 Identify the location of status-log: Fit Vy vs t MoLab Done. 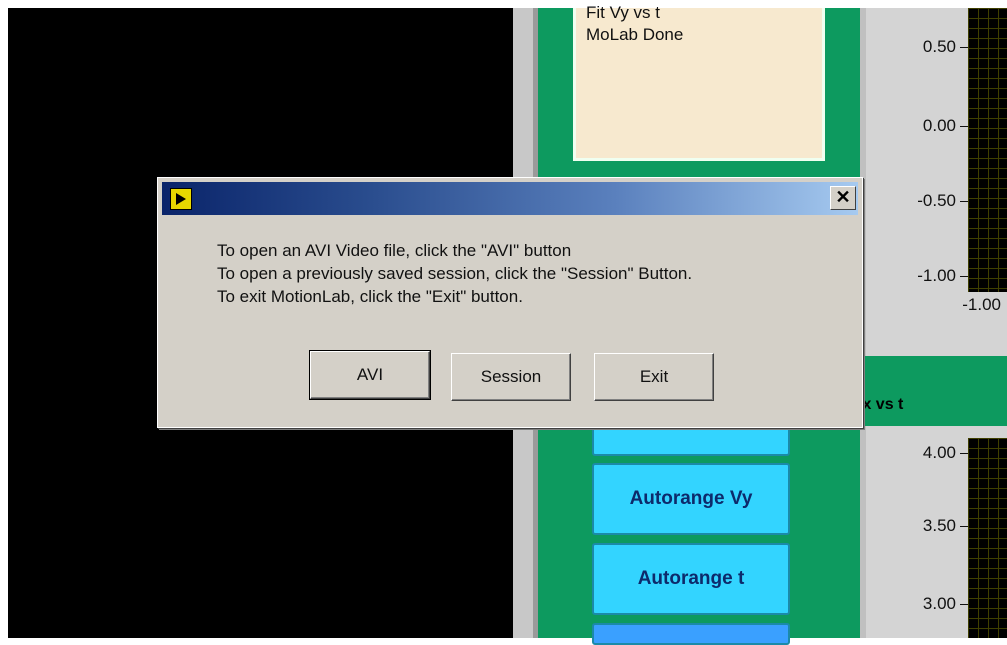
(699, 82).